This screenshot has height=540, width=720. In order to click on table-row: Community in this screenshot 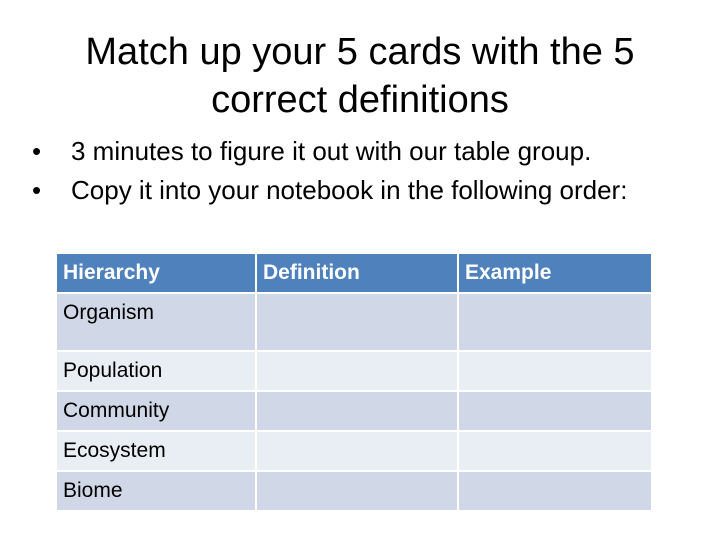, I will do `click(354, 411)`.